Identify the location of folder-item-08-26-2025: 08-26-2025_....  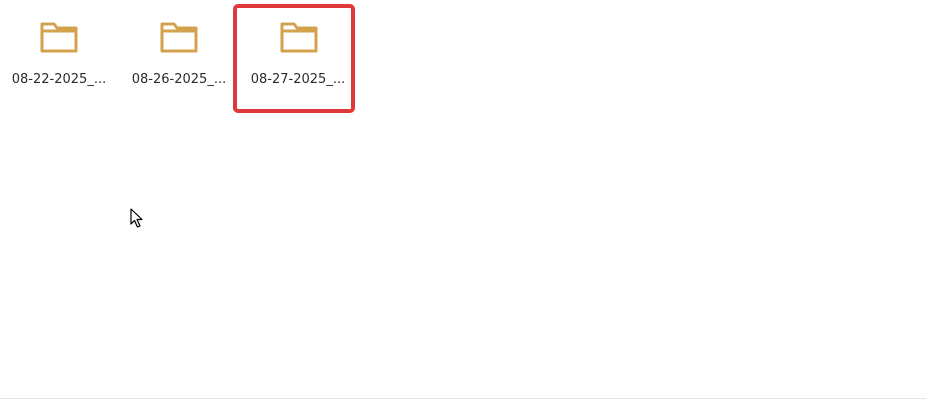
(179, 59).